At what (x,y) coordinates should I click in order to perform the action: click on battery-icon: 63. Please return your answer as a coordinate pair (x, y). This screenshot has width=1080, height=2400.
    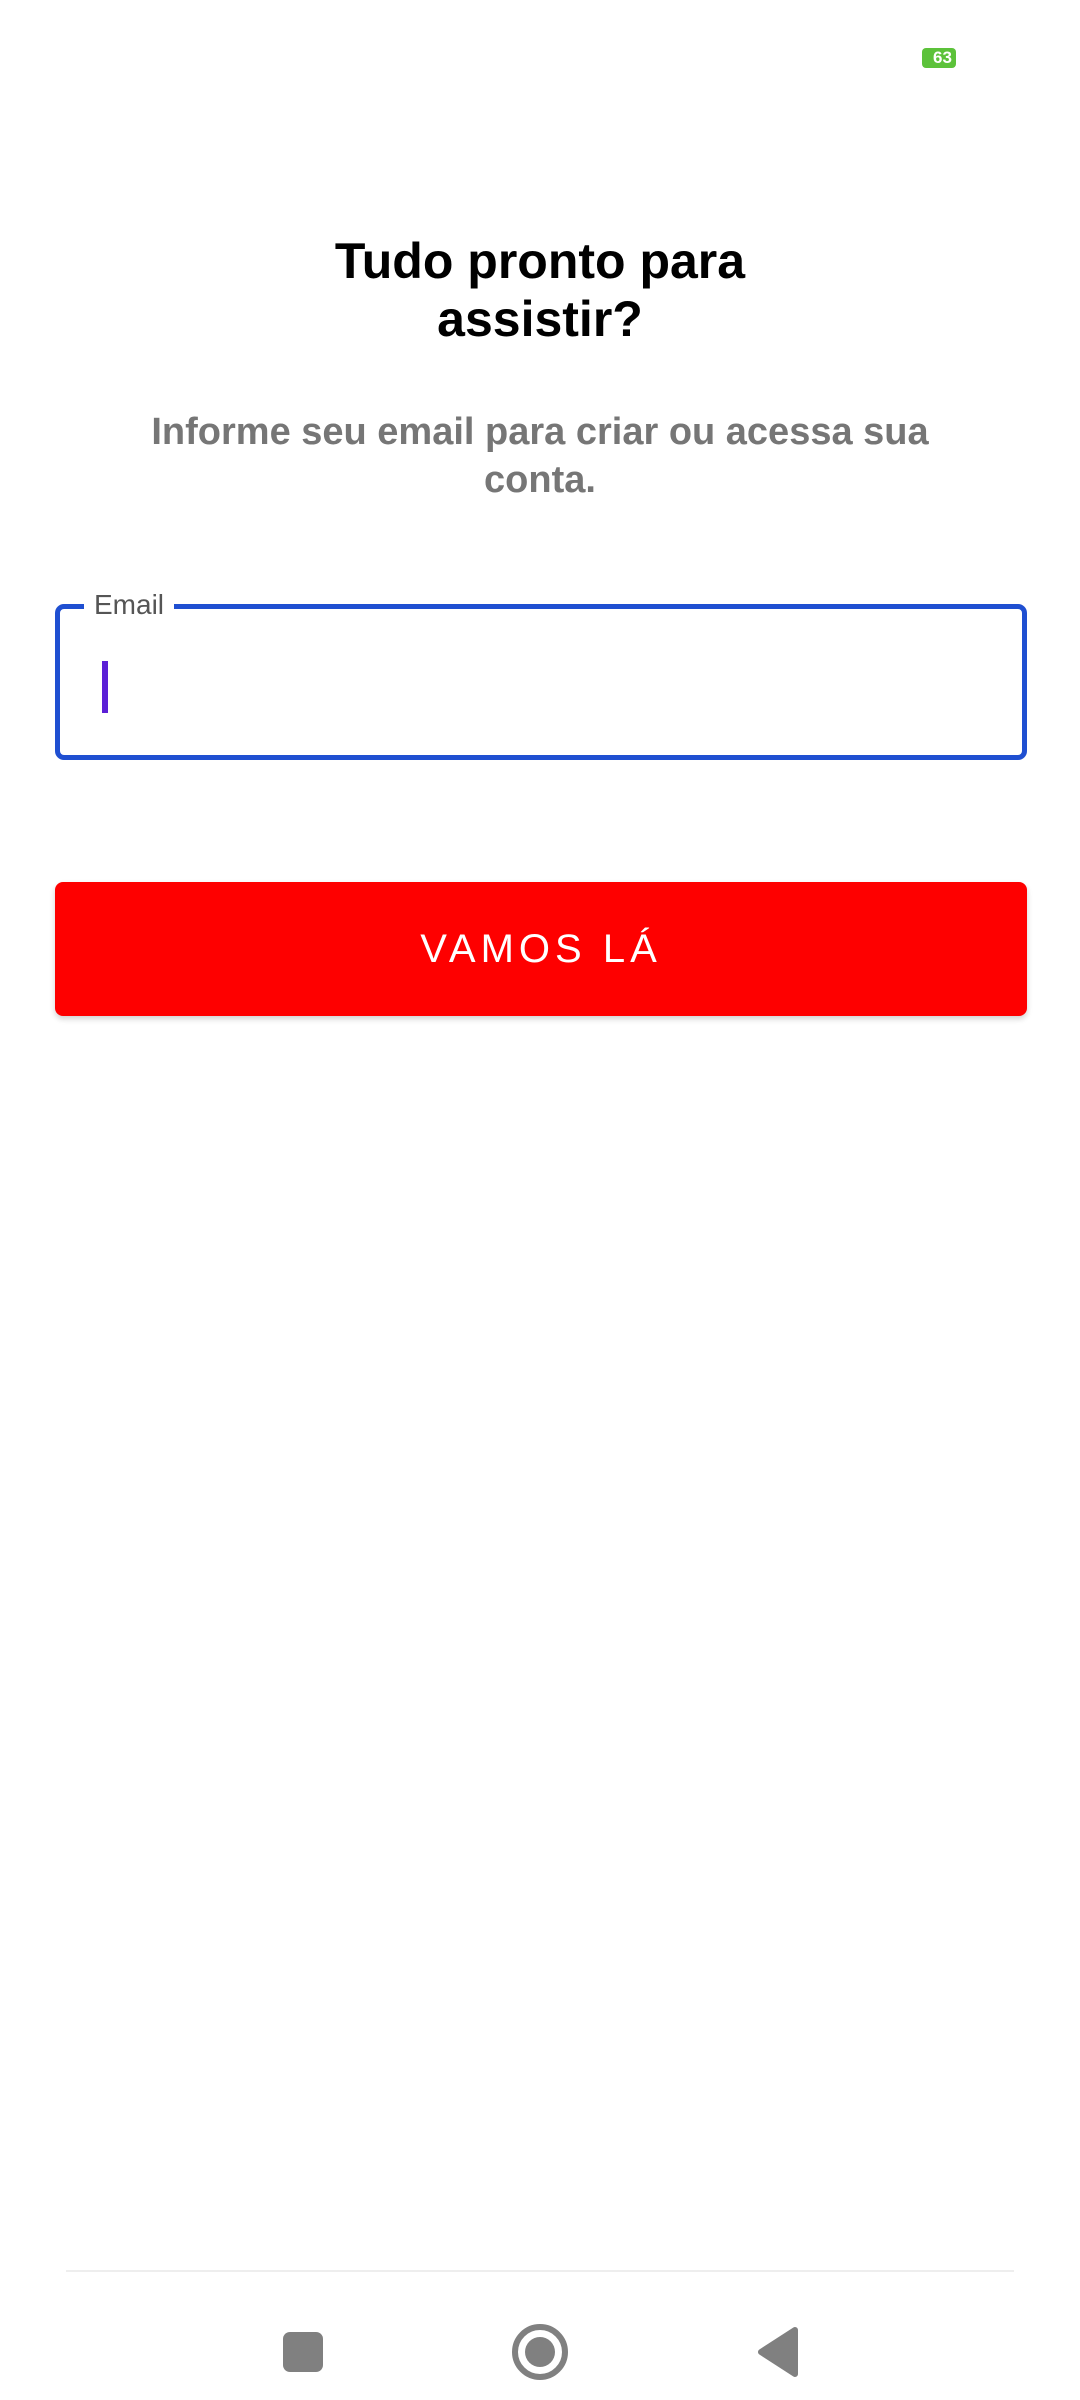
    Looking at the image, I should click on (939, 58).